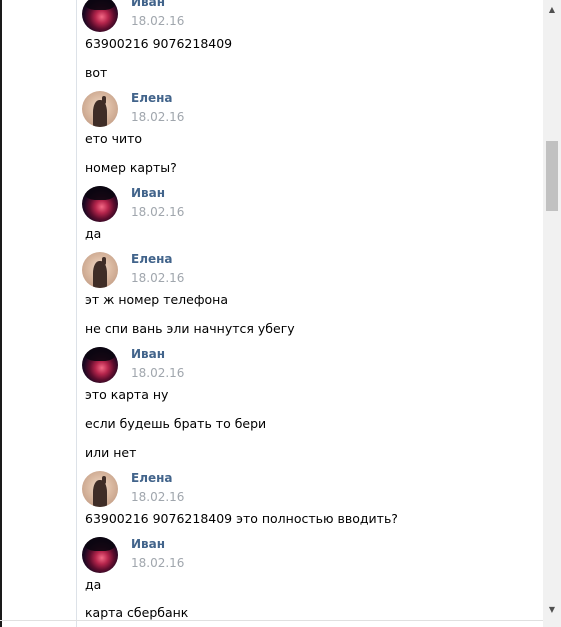 The image size is (561, 627). I want to click on window-left-border, so click(1, 313).